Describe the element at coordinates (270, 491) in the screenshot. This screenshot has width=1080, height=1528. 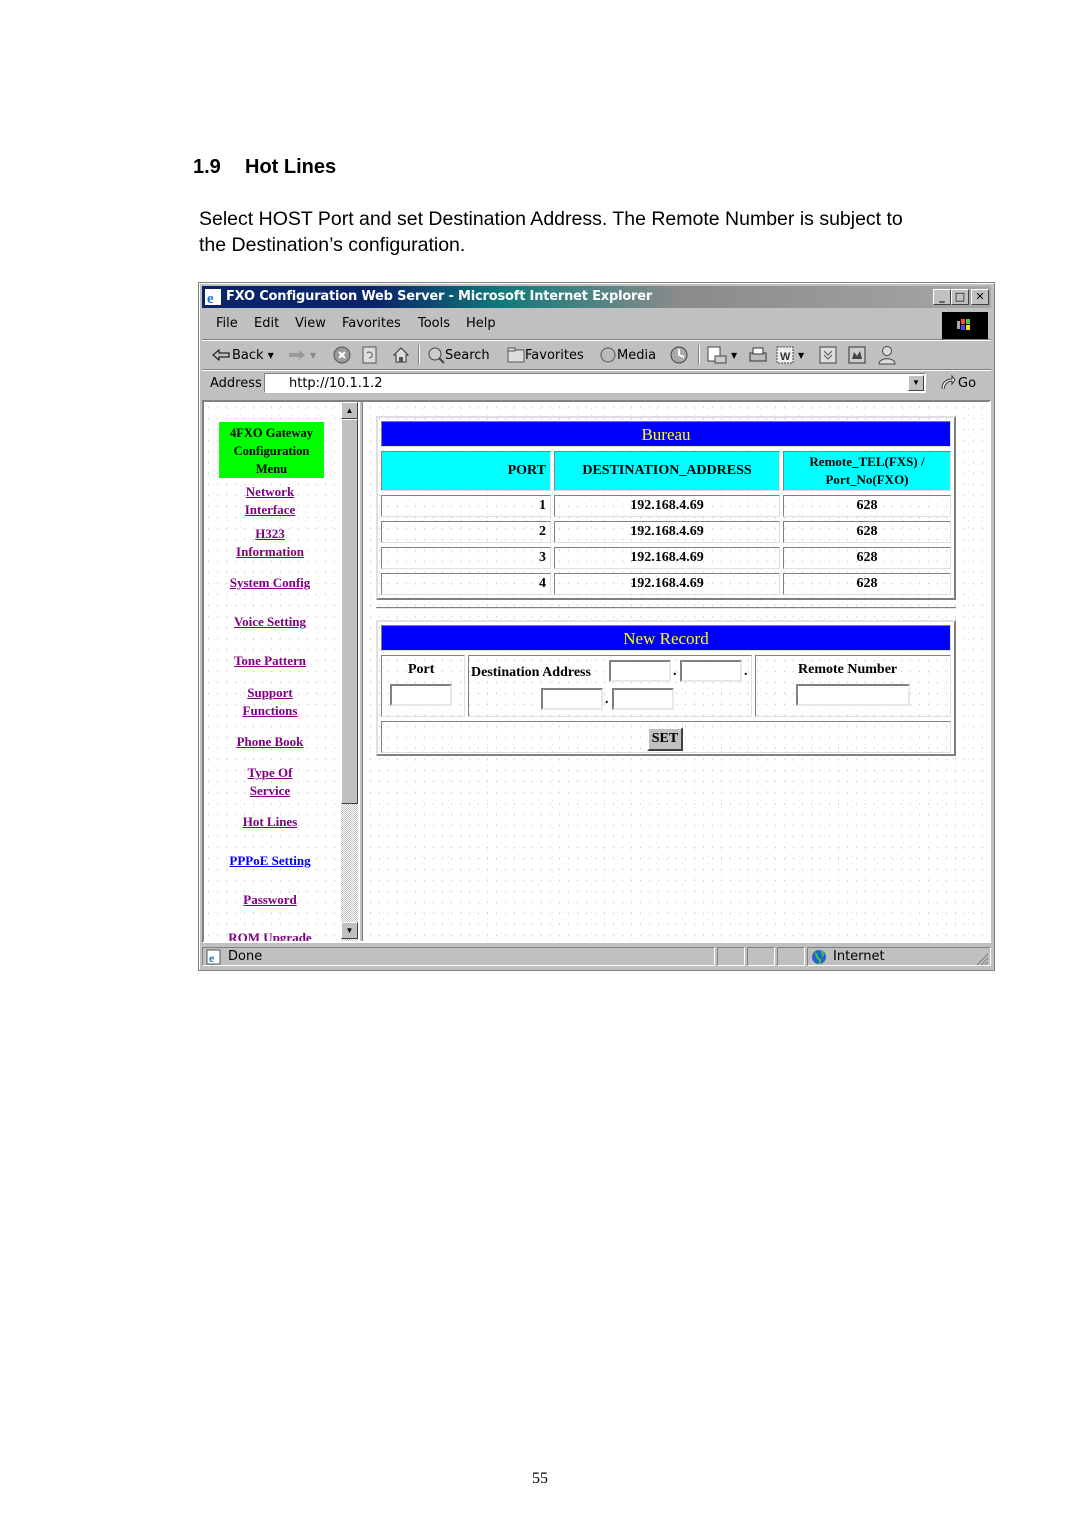
I see `nav-line: Network` at that location.